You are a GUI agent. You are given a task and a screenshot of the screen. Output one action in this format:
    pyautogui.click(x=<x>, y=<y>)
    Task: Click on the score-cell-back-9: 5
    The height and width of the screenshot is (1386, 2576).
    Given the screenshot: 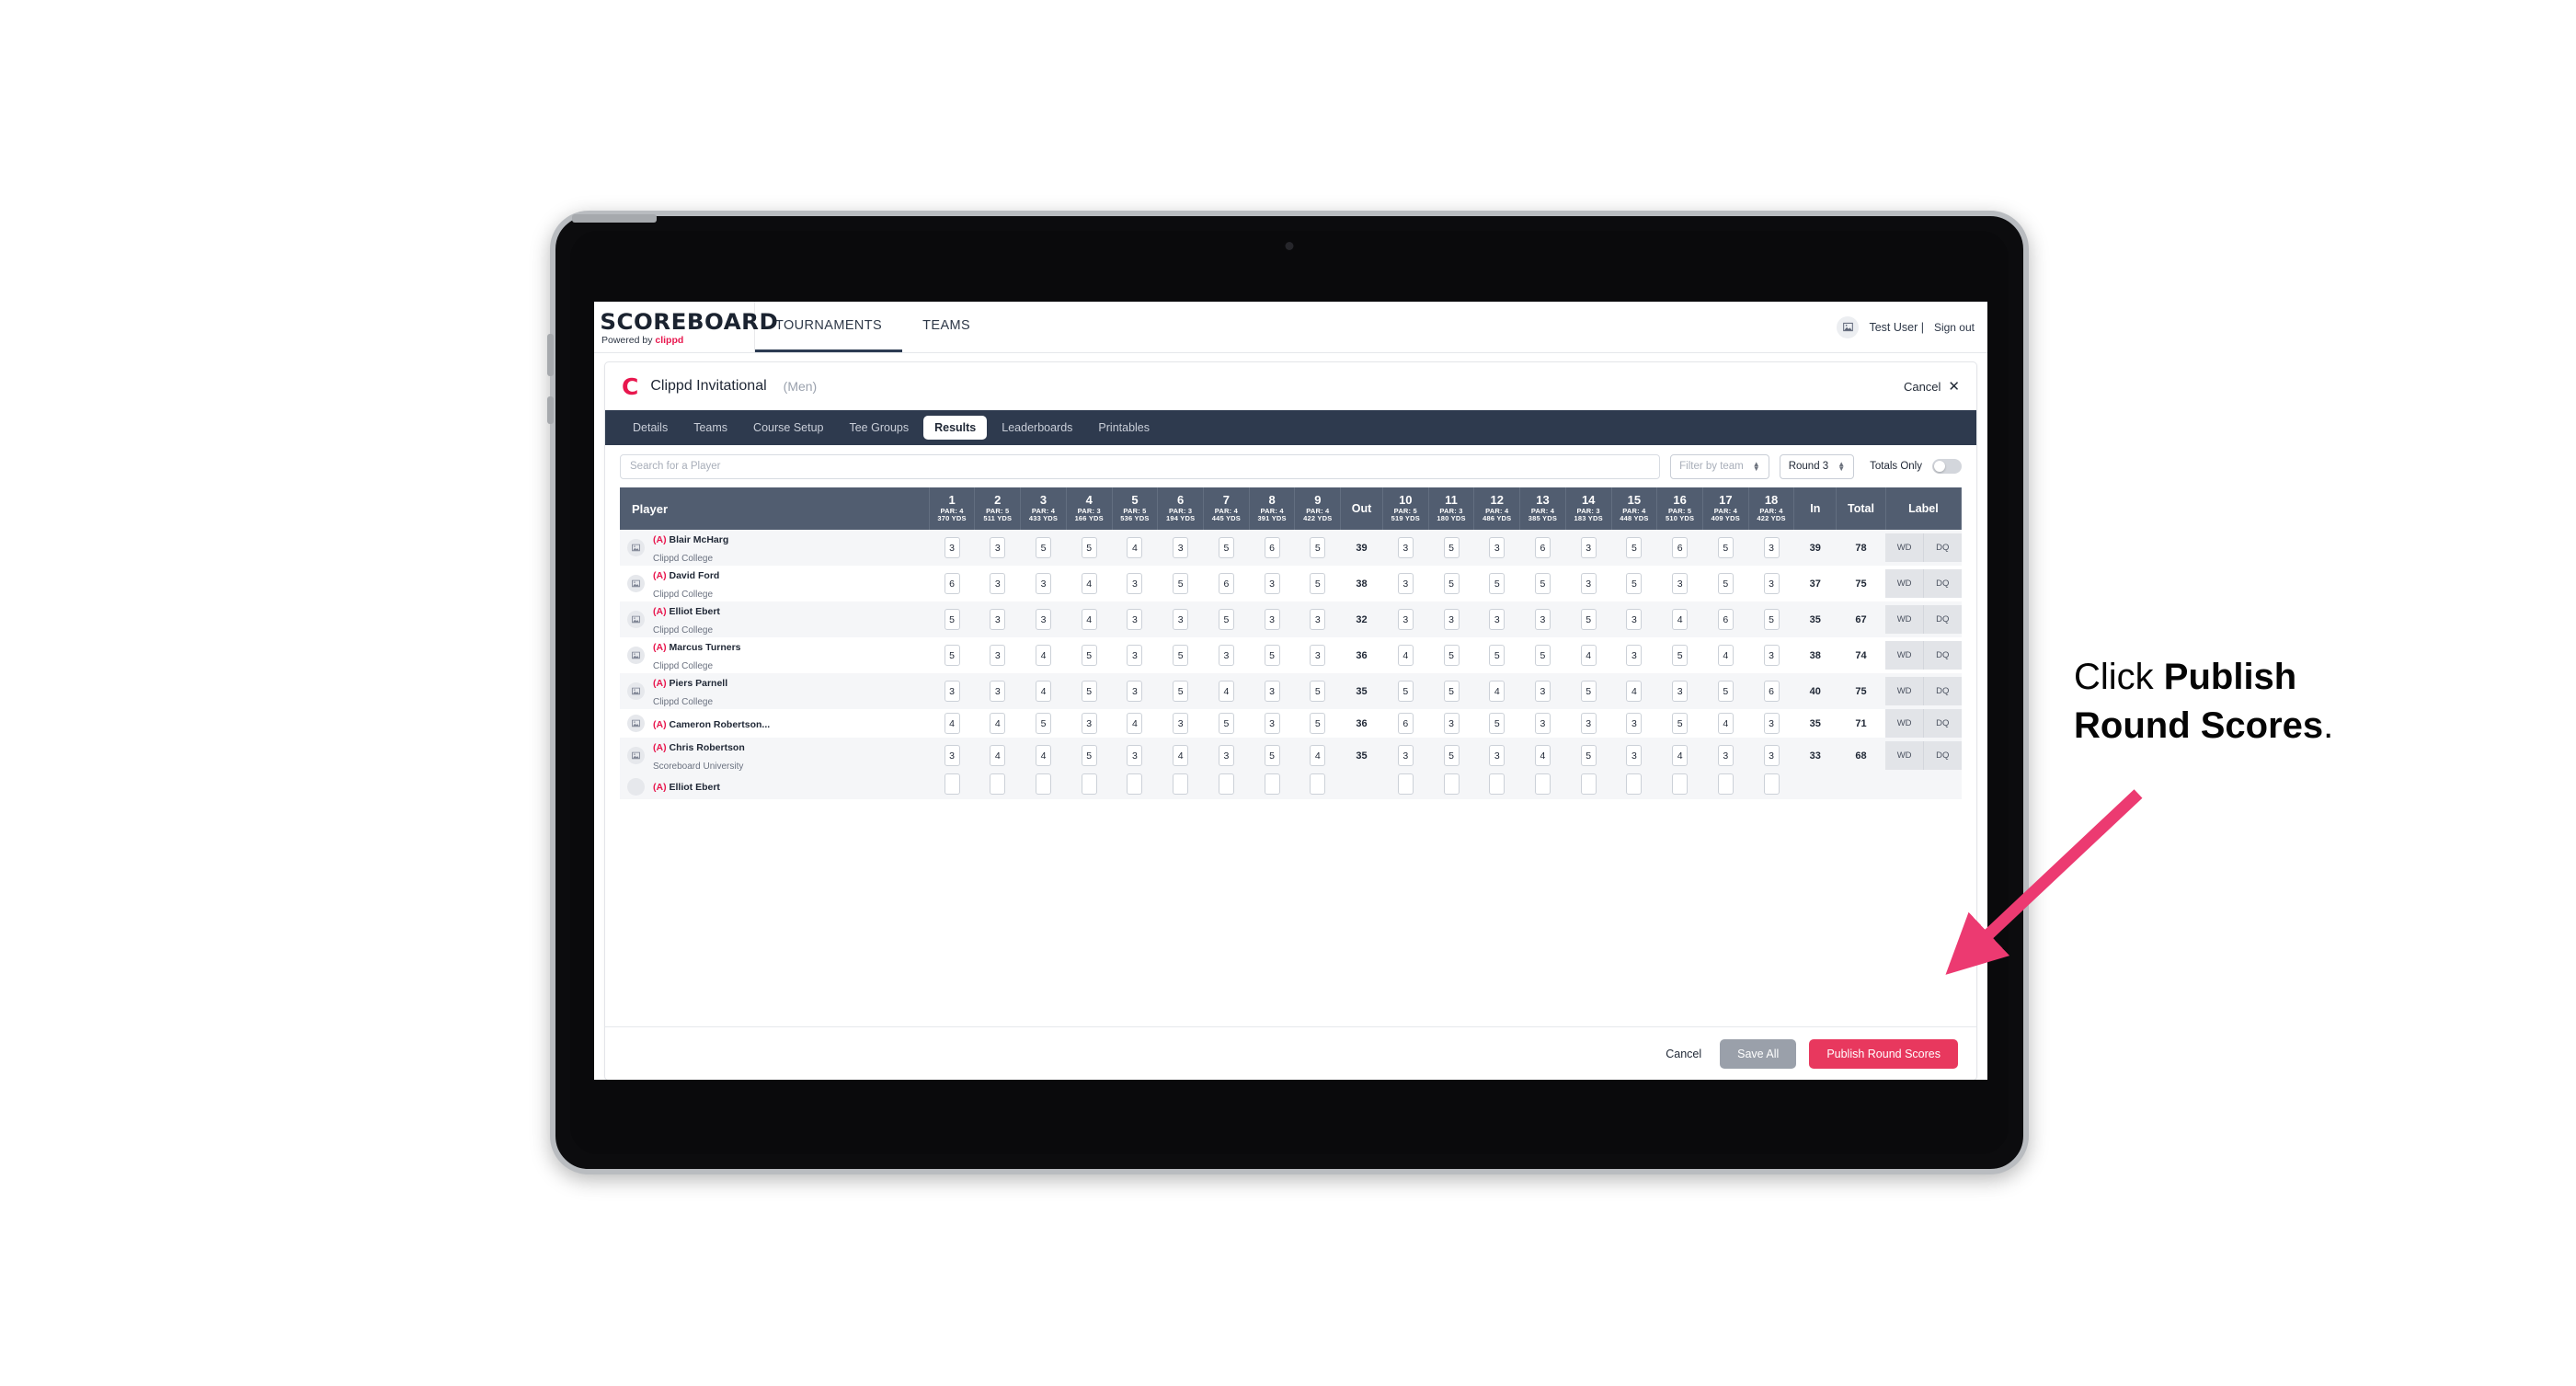 What is the action you would take?
    pyautogui.click(x=1771, y=619)
    